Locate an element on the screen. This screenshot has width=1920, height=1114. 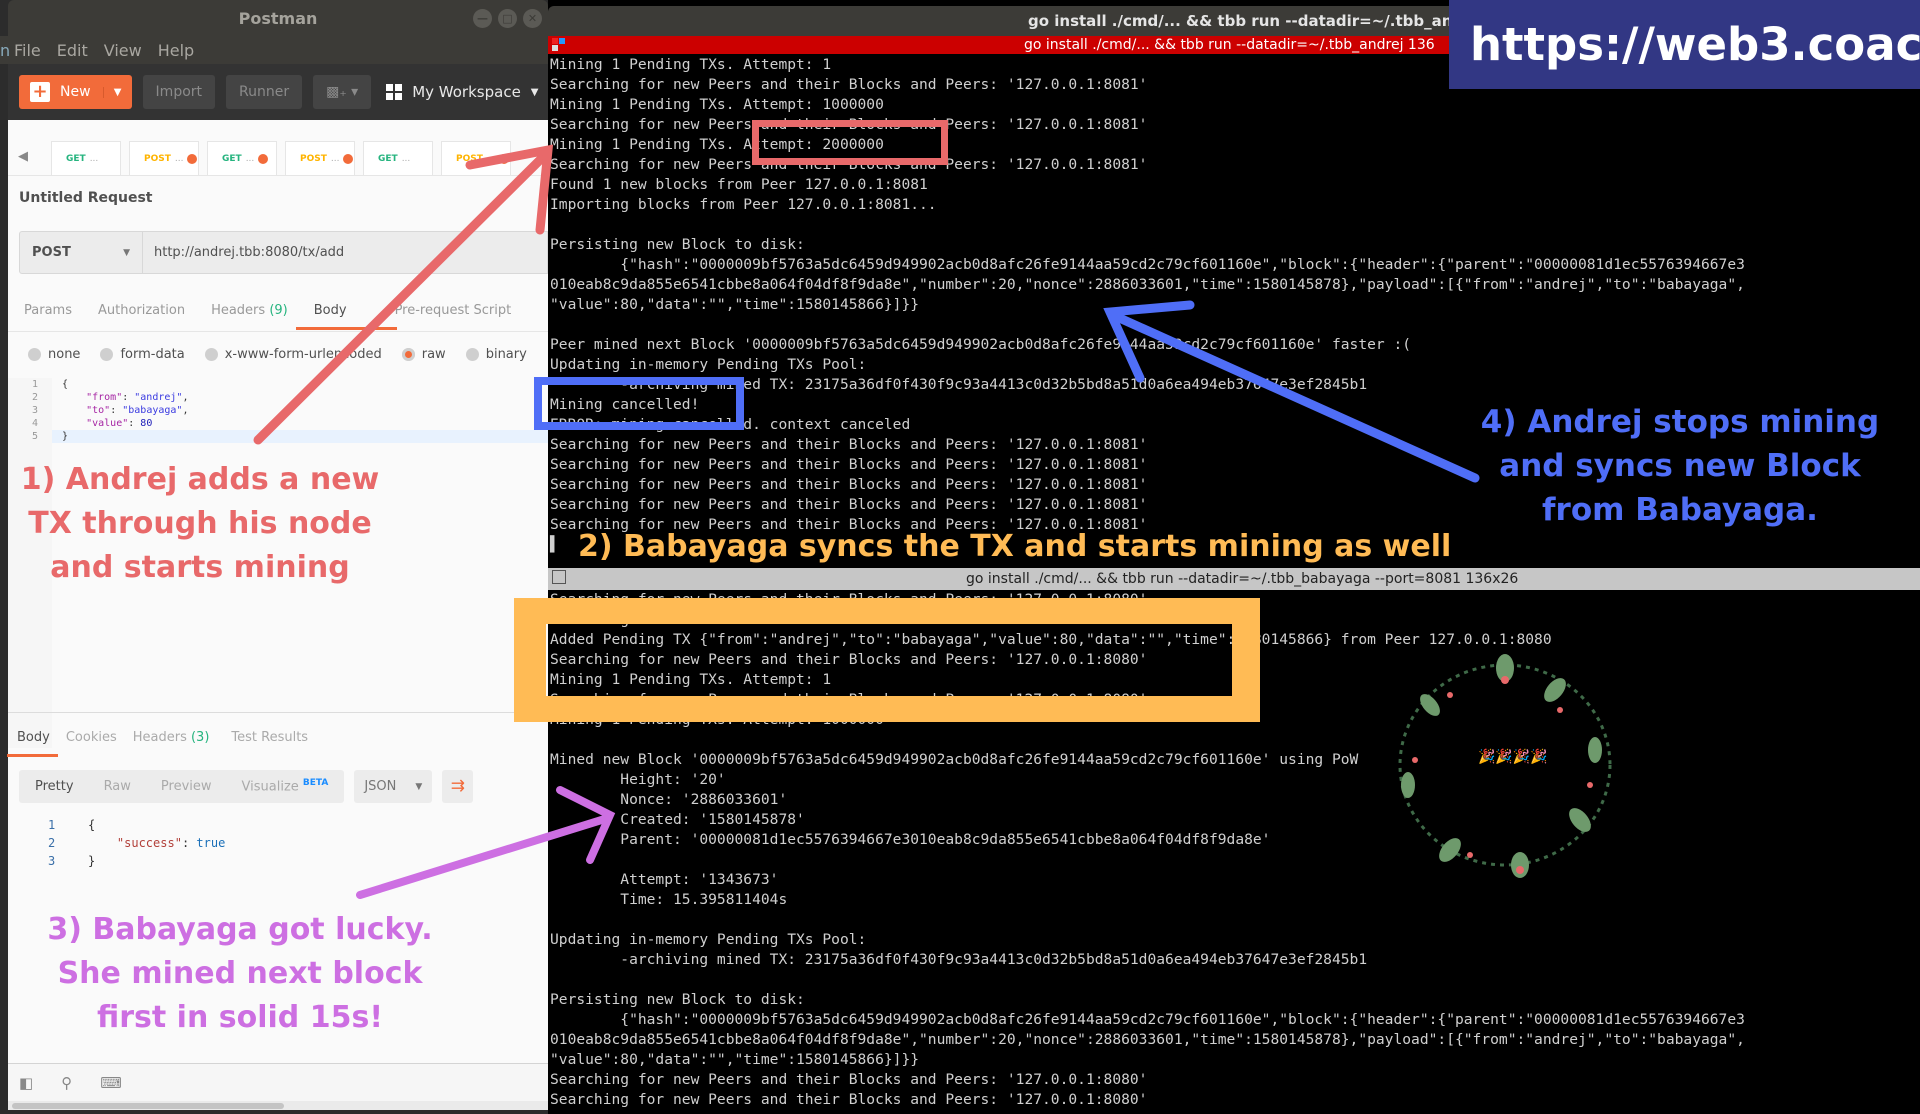
window-controls: — □ ✕ is located at coordinates (507, 18).